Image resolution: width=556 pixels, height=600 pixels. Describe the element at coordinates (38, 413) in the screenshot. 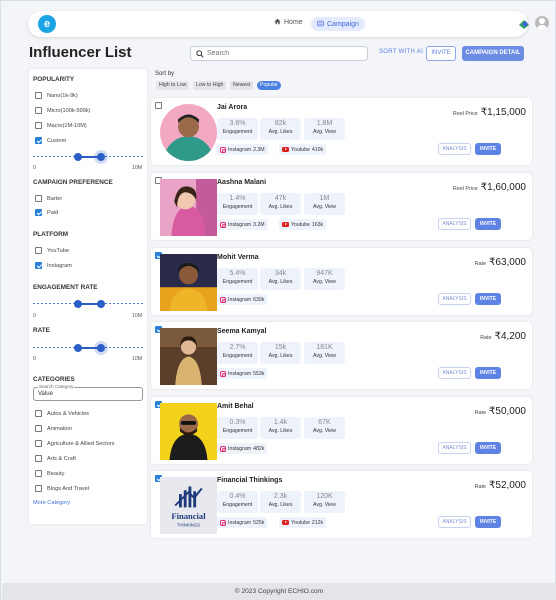

I see `autos-checkbox` at that location.